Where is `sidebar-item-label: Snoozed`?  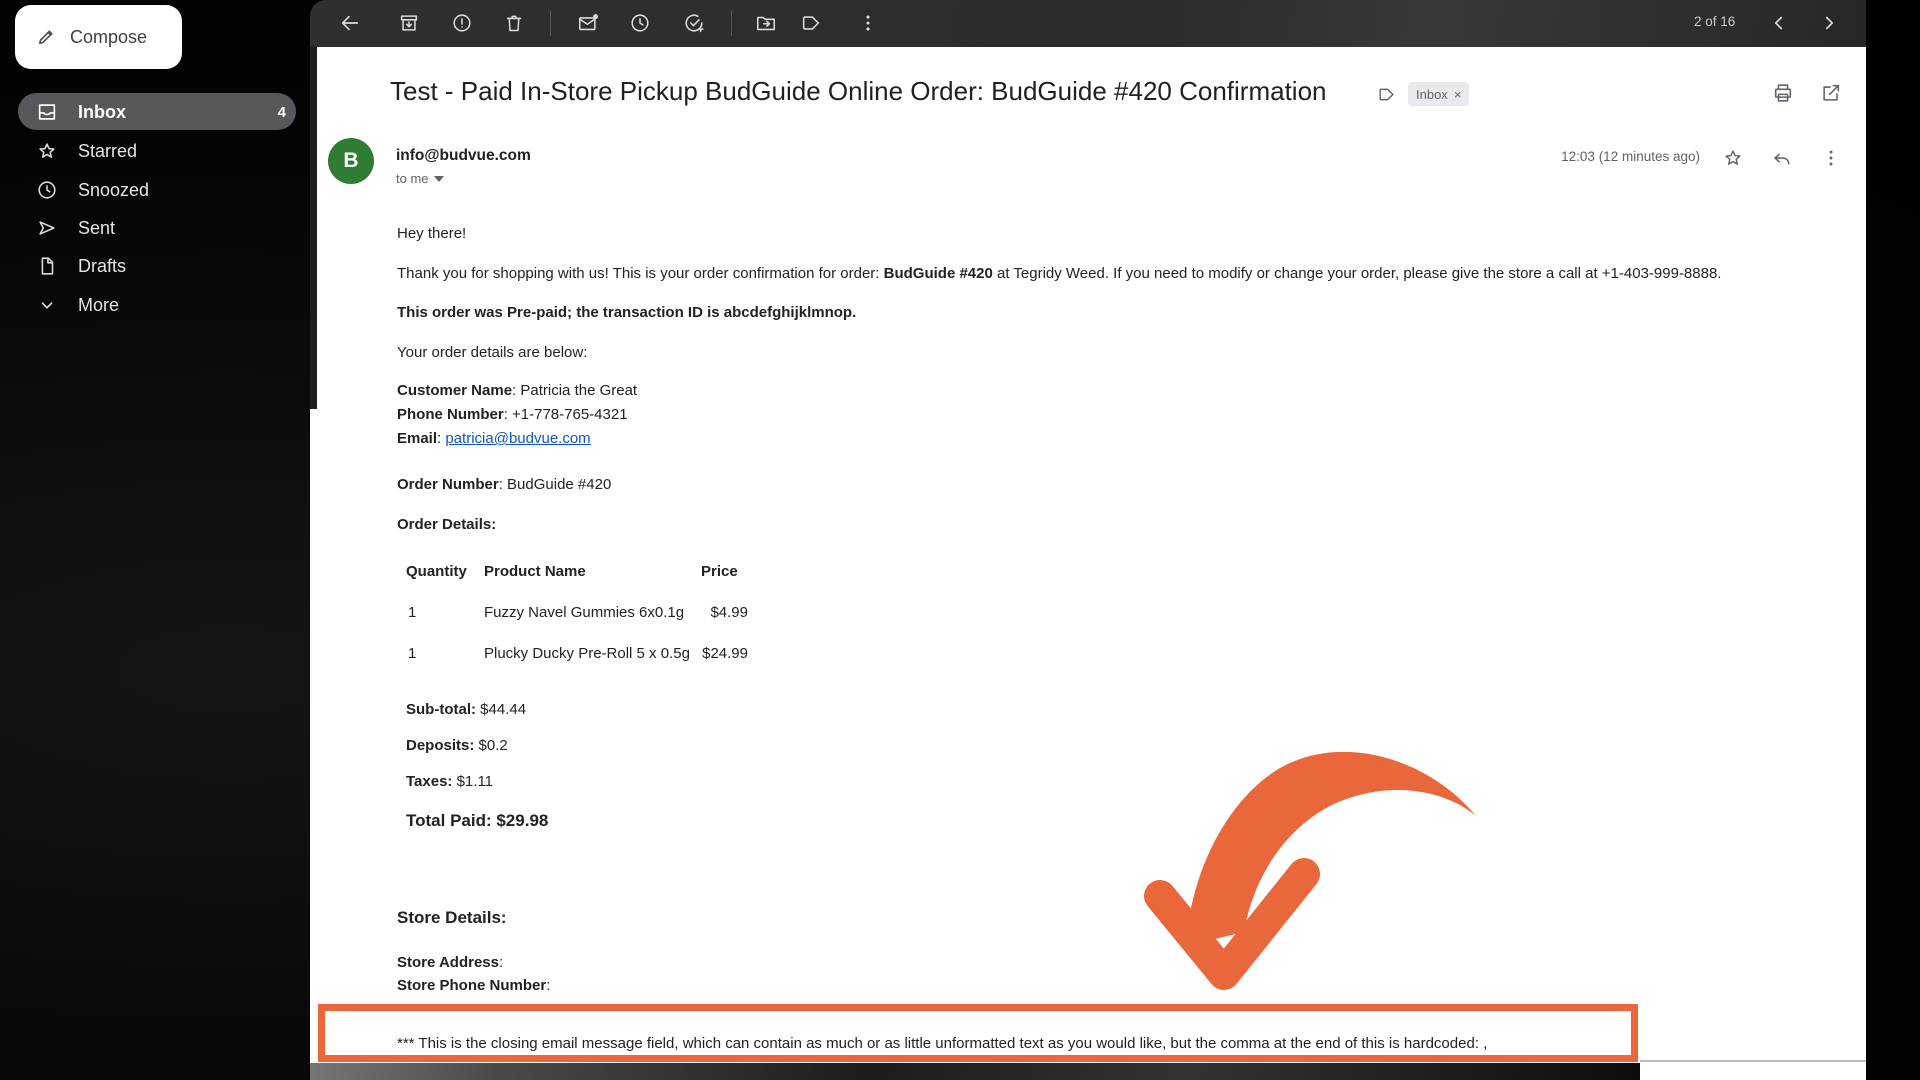
sidebar-item-label: Snoozed is located at coordinates (114, 189).